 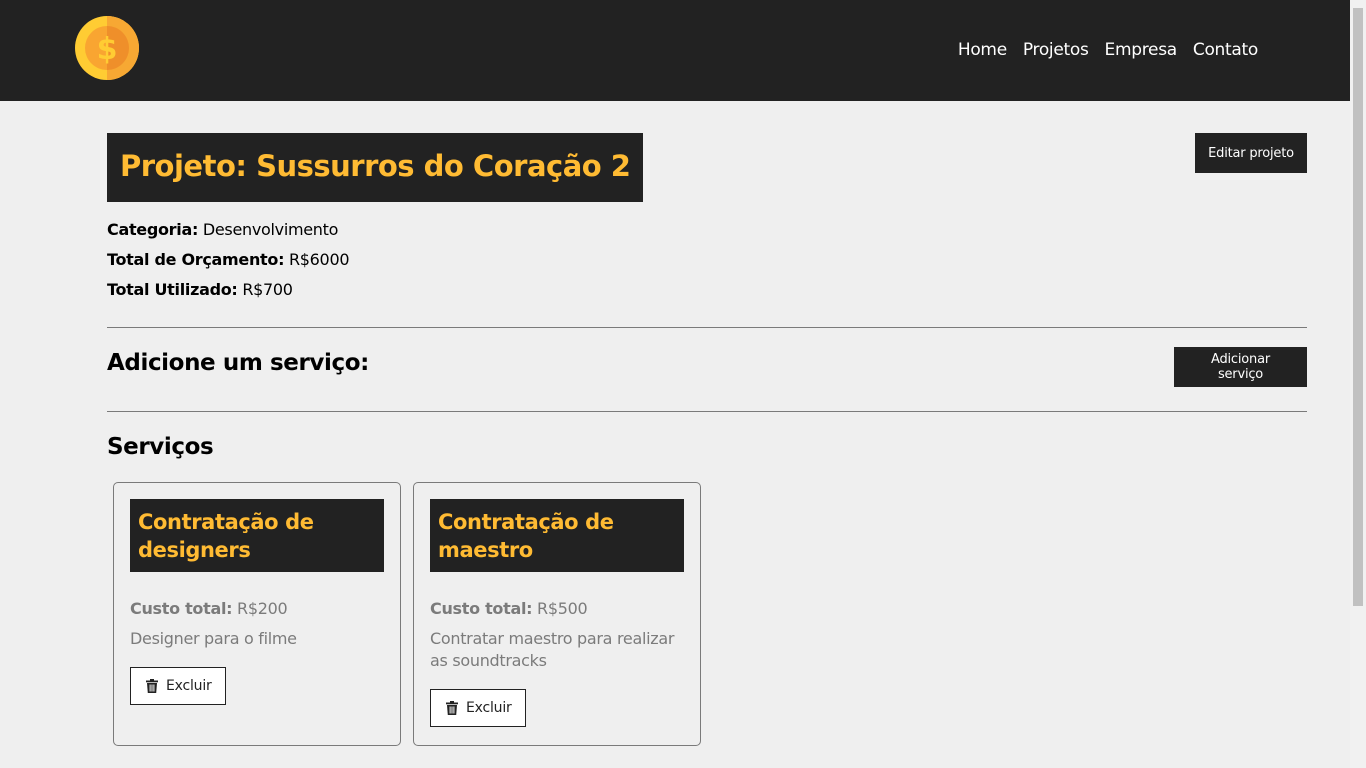 I want to click on scrollbar-thumb, so click(x=1358, y=307).